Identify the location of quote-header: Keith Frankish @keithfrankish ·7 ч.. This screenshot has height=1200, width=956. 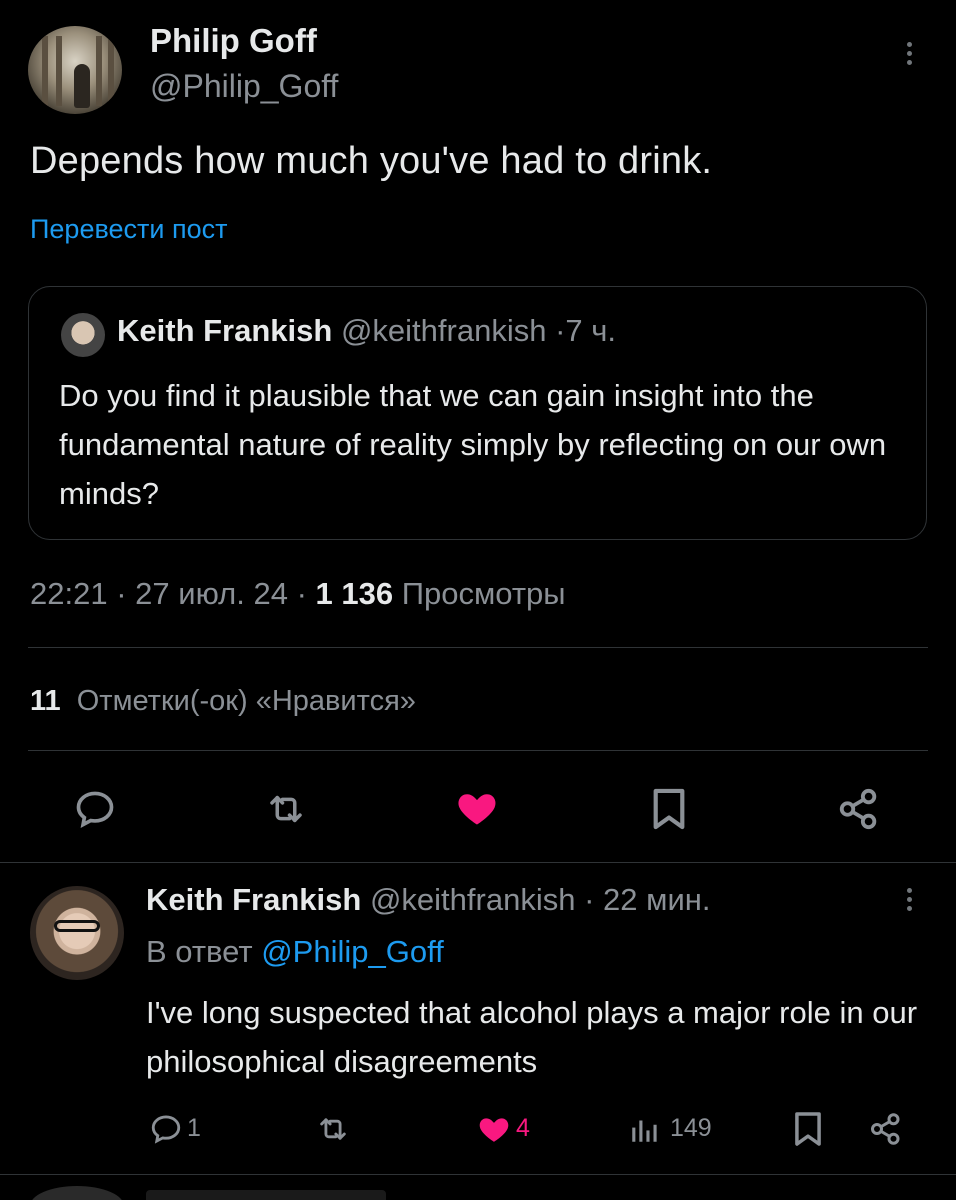
(366, 331).